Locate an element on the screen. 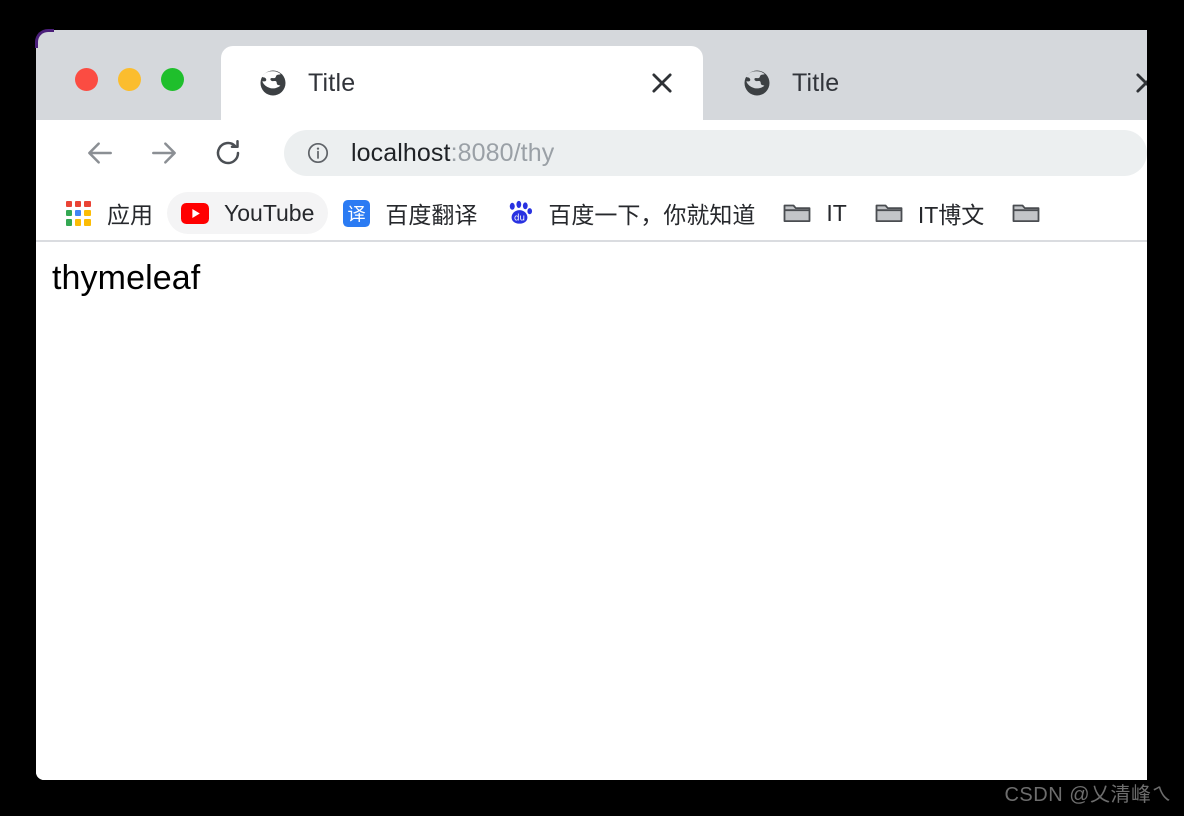  tab-strip: Title Title is located at coordinates (591, 75).